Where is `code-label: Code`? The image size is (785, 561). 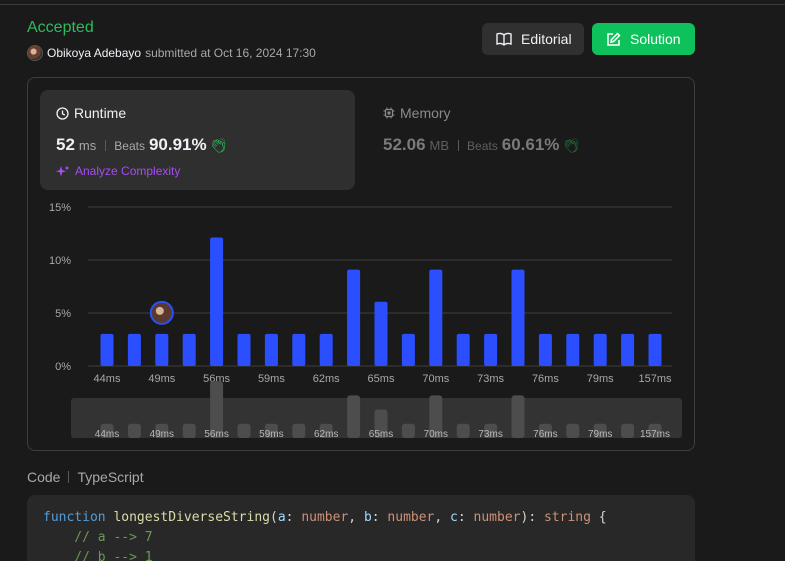 code-label: Code is located at coordinates (44, 477).